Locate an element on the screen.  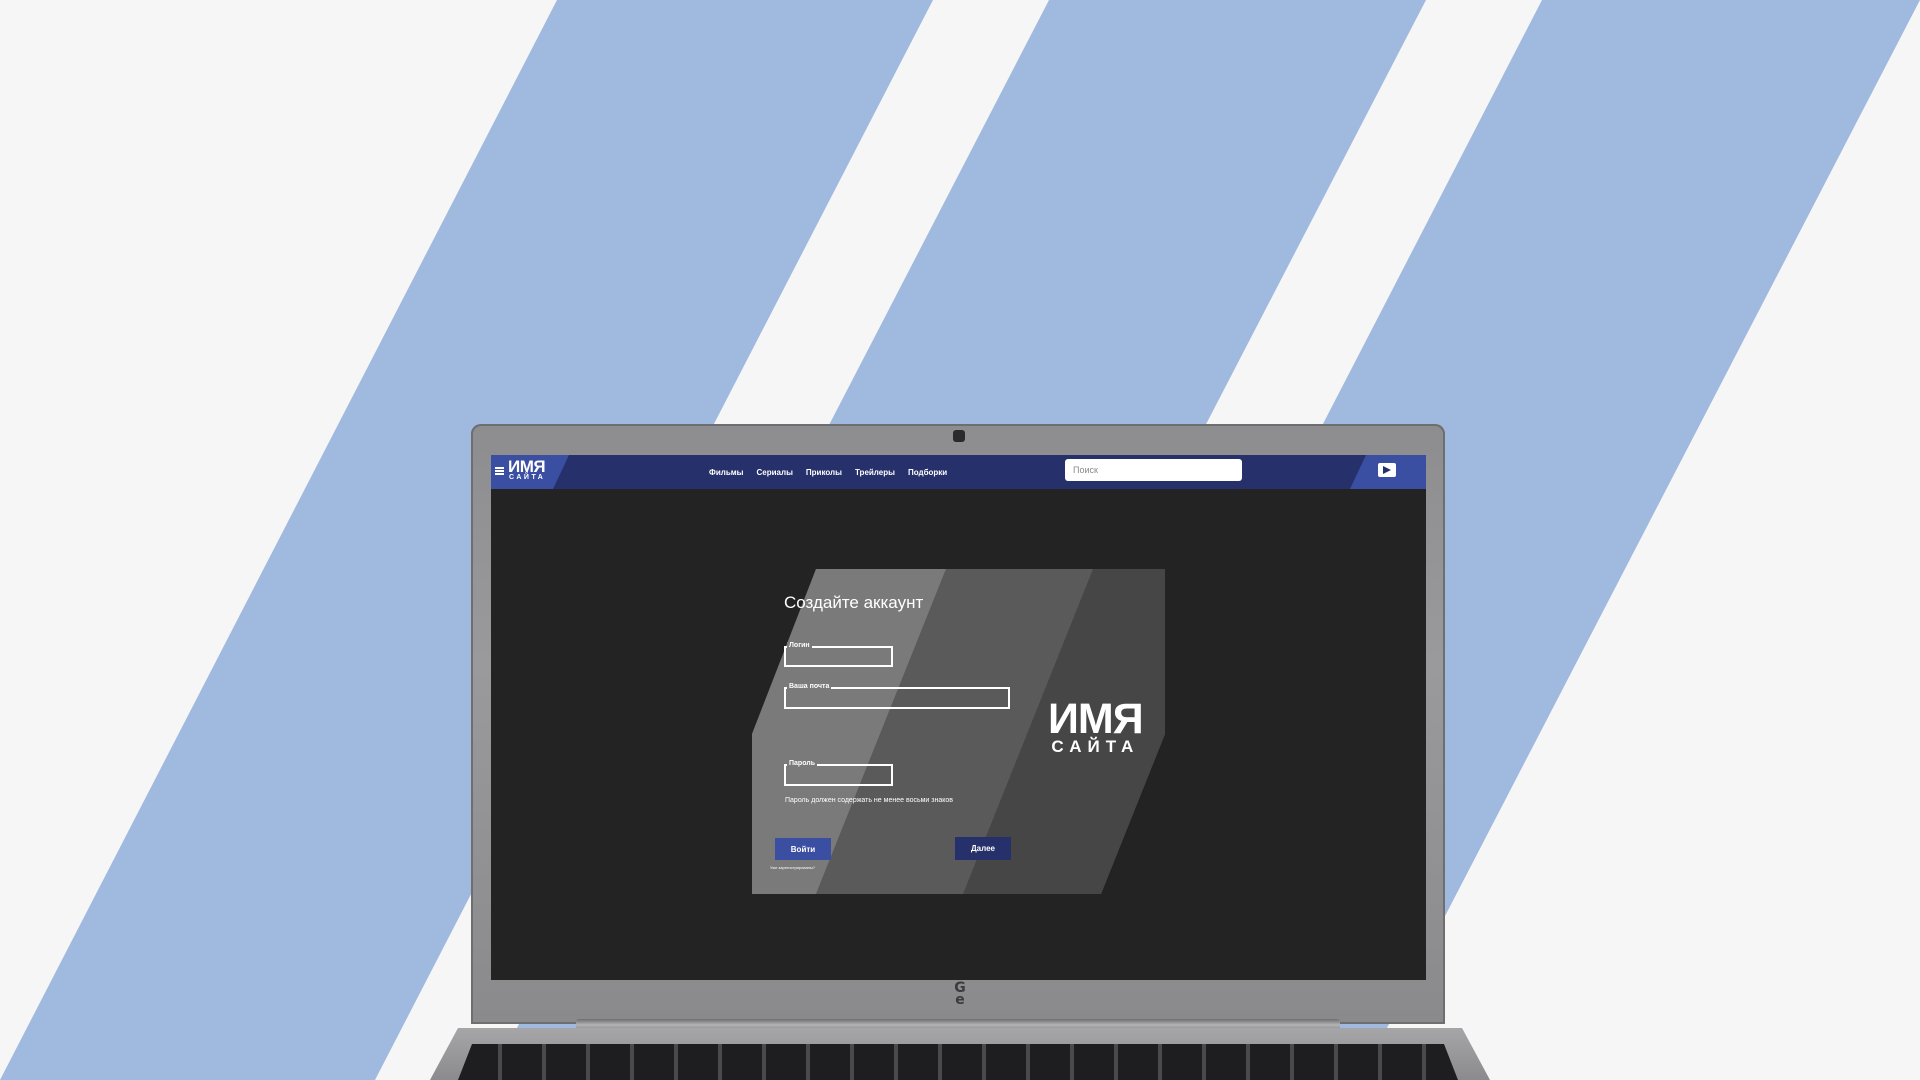
nav-link-series: Сериалы is located at coordinates (775, 472).